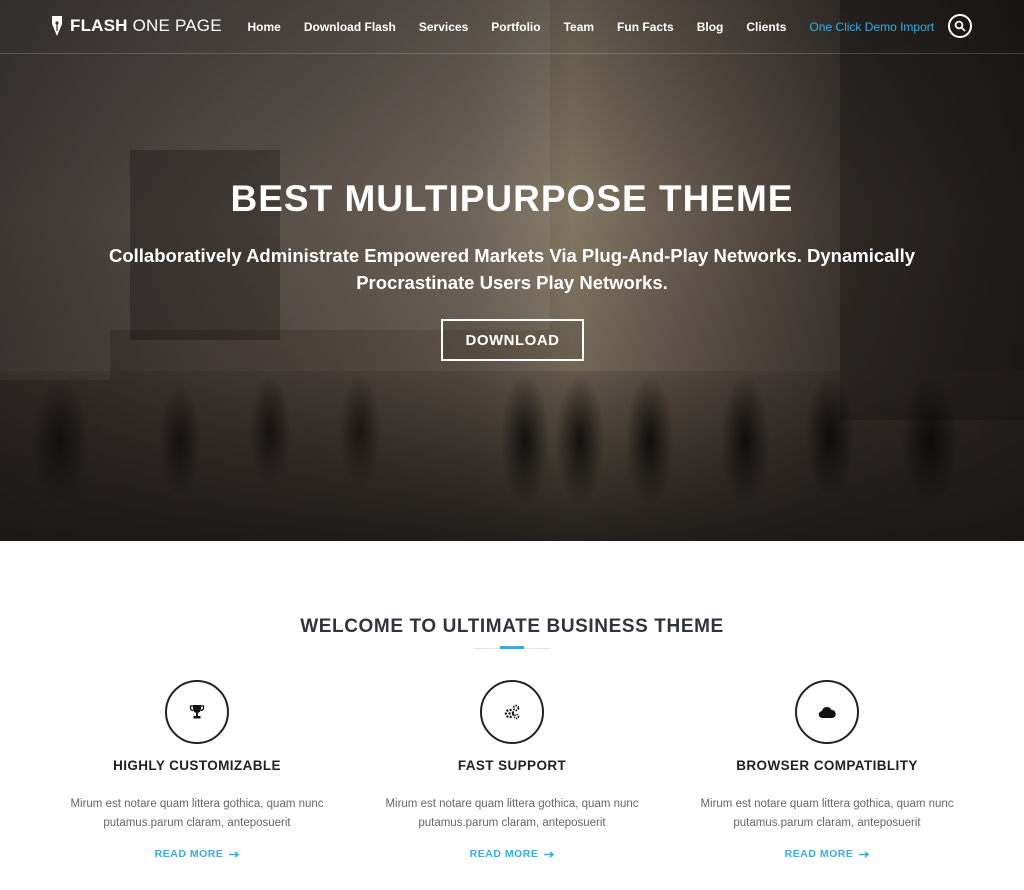  I want to click on trophy-icon, so click(197, 712).